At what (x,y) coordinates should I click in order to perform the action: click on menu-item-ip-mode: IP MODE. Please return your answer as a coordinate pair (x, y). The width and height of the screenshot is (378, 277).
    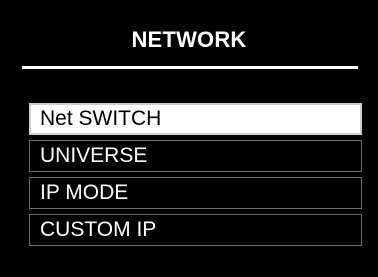
    Looking at the image, I should click on (195, 193).